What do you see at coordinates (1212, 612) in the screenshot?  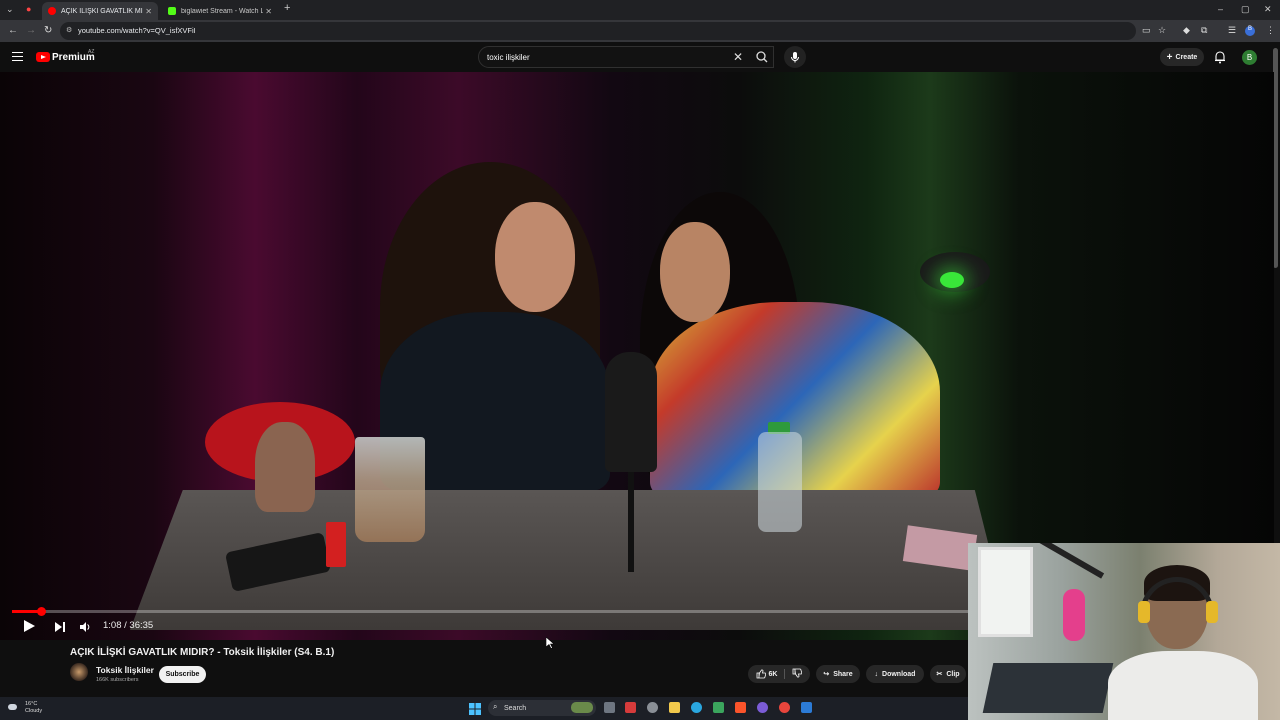 I see `headphone-right-cup` at bounding box center [1212, 612].